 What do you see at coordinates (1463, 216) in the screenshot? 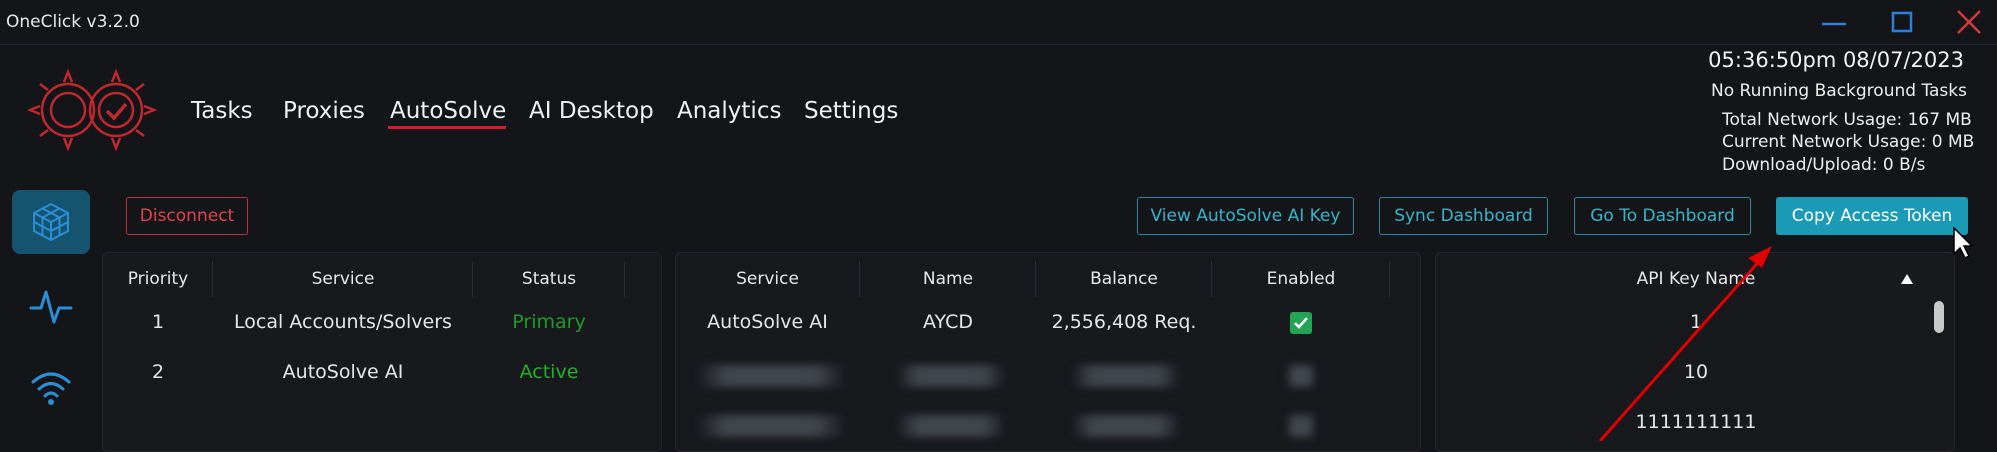
I see `sync-dashboard-button: Sync Dashboard` at bounding box center [1463, 216].